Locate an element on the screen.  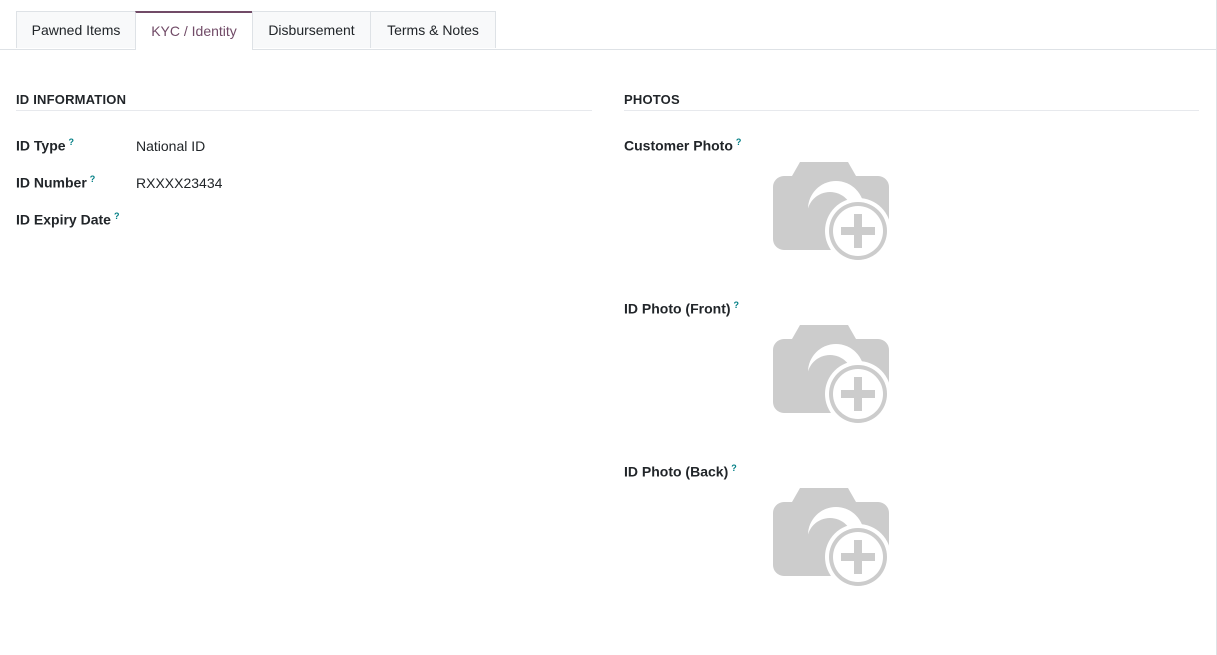
customer-photo-label: Customer Photo? is located at coordinates (682, 145).